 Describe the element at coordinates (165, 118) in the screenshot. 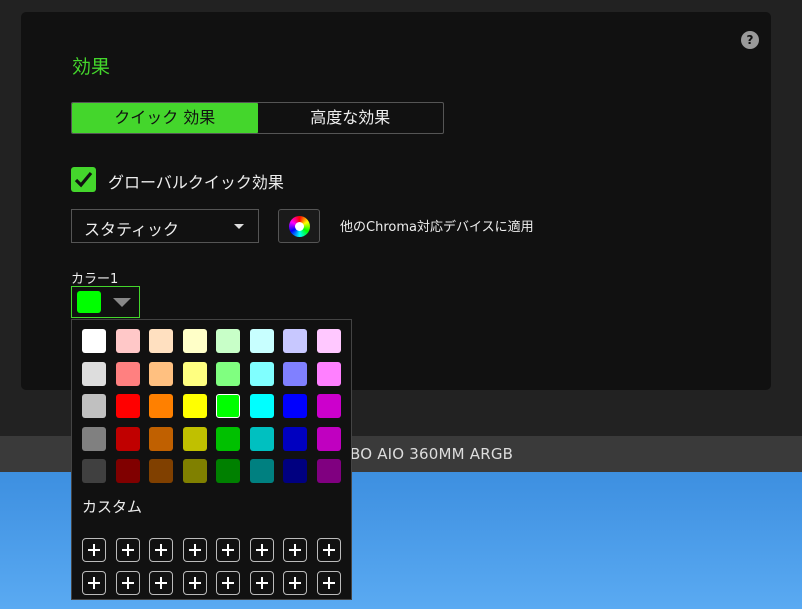

I see `tab-quick-effects: クイック 効果` at that location.